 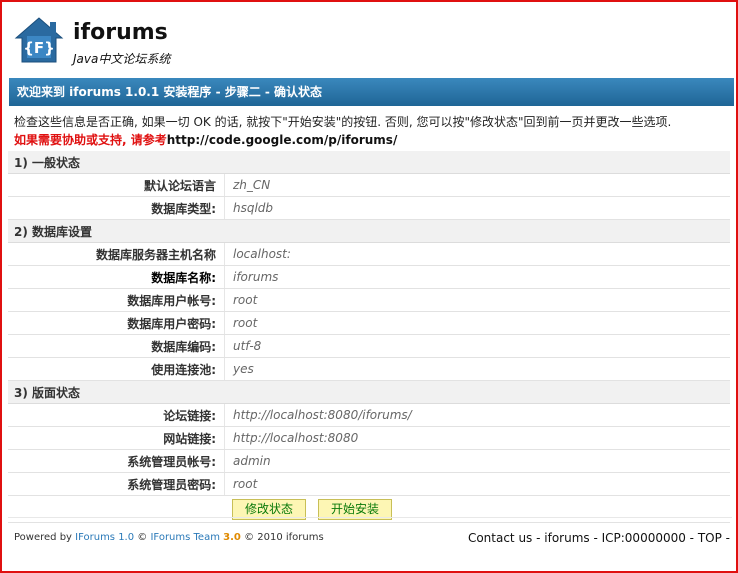 I want to click on row-value: http://localhost:8080/iforums/, so click(x=477, y=415).